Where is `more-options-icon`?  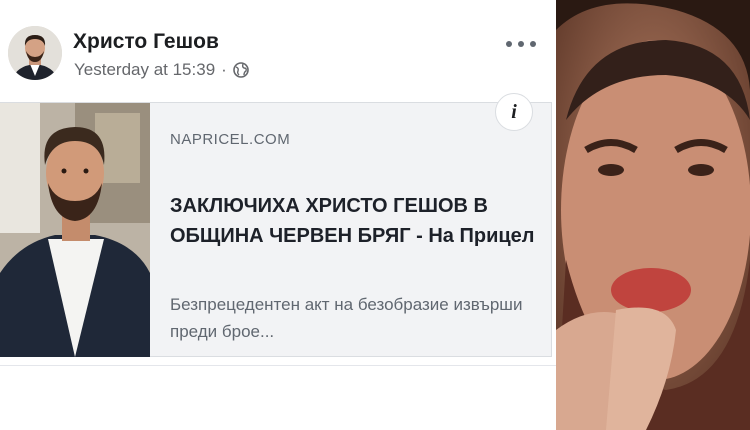
more-options-icon is located at coordinates (521, 44).